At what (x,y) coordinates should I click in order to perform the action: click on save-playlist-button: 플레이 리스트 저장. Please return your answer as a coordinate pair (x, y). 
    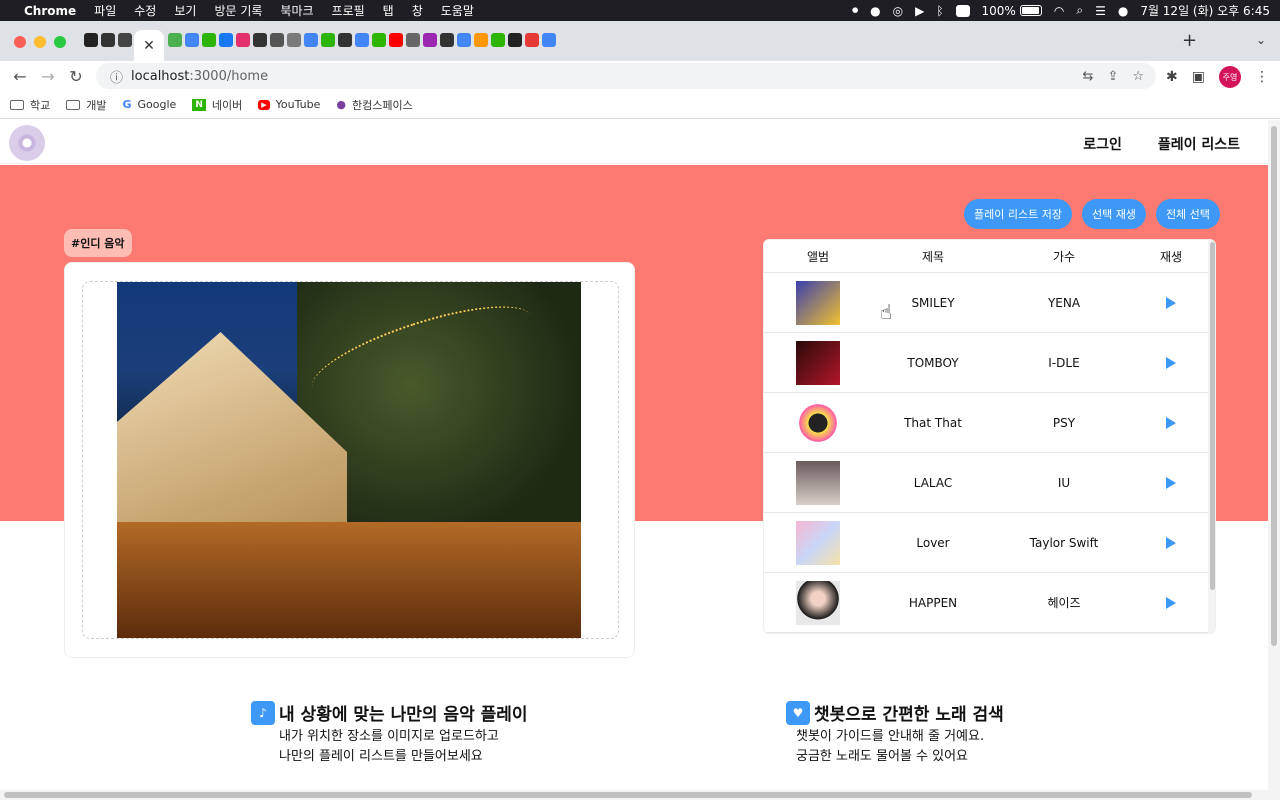
    Looking at the image, I should click on (1018, 214).